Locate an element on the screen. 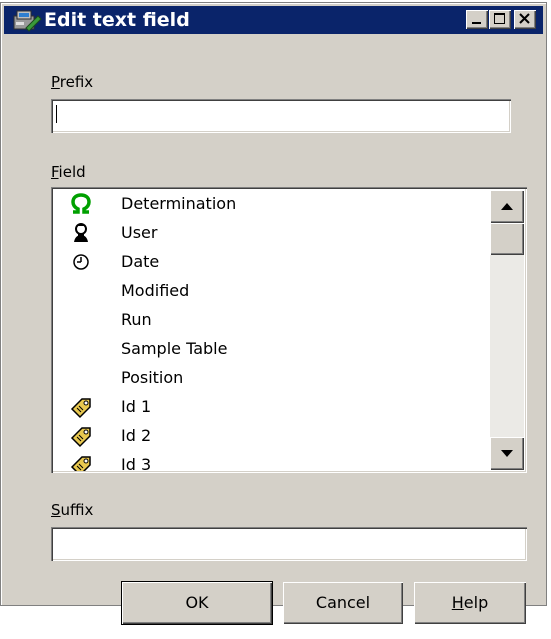 This screenshot has height=639, width=551. list-item-label: Date is located at coordinates (140, 261).